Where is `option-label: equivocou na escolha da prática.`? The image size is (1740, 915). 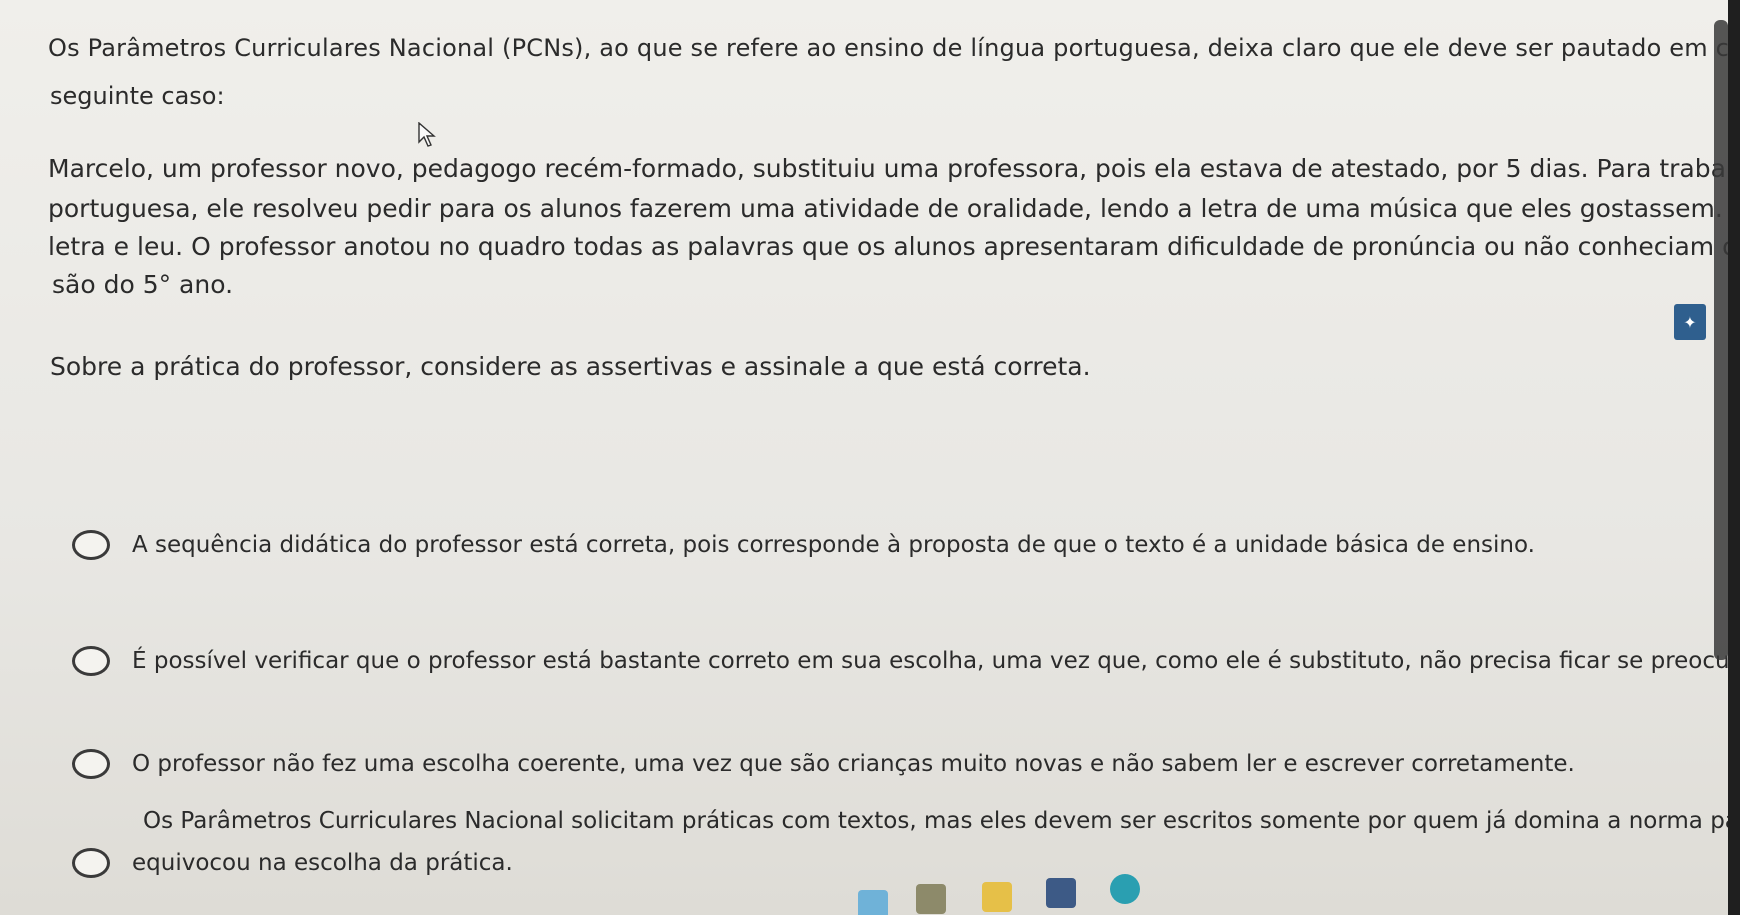 option-label: equivocou na escolha da prática. is located at coordinates (322, 863).